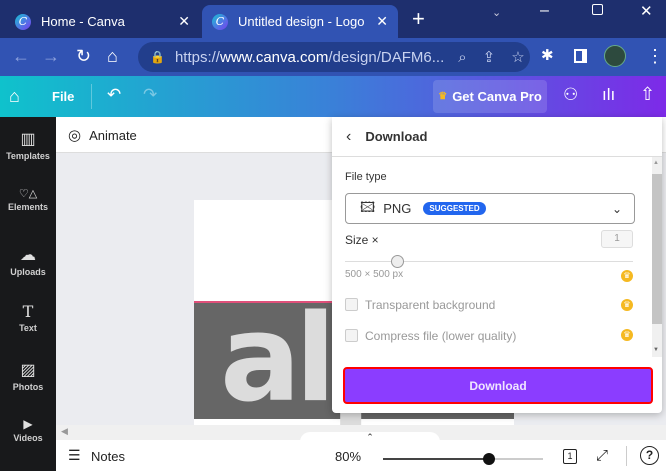 Image resolution: width=666 pixels, height=471 pixels. I want to click on fullscreen-icon: ⤢, so click(602, 455).